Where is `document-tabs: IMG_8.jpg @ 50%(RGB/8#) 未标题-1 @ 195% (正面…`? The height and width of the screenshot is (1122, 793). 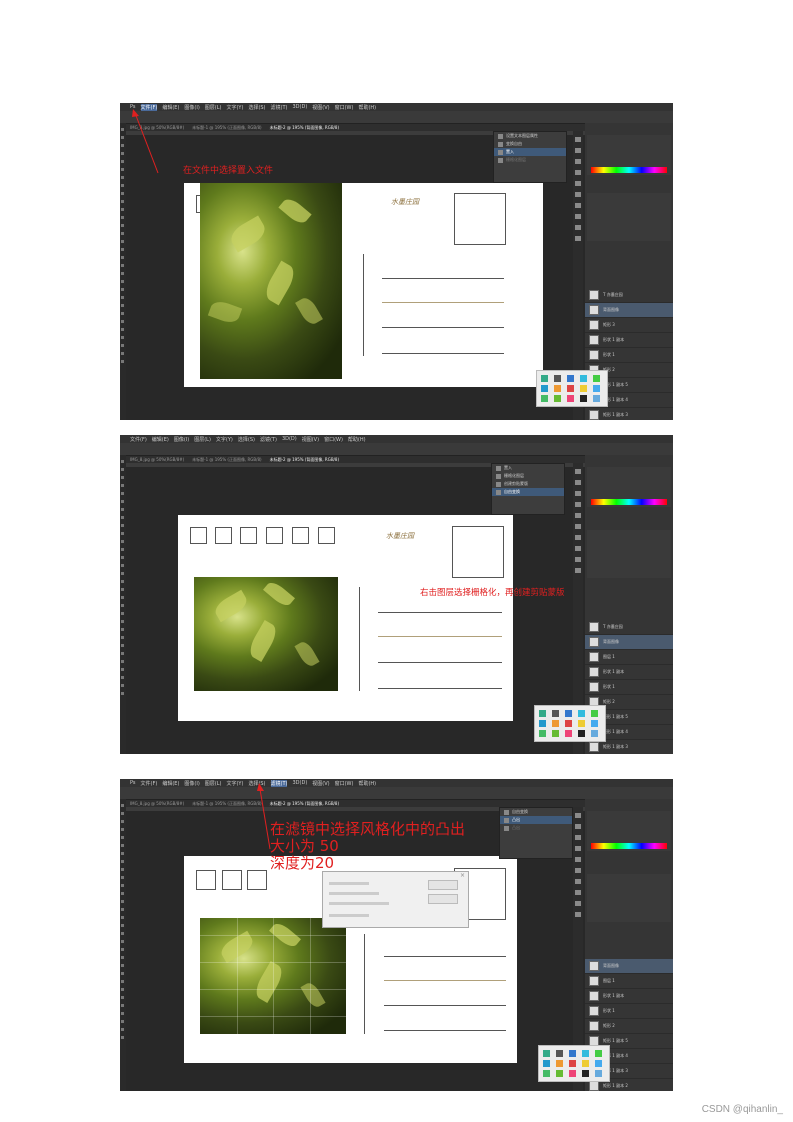 document-tabs: IMG_8.jpg @ 50%(RGB/8#) 未标题-1 @ 195% (正面… is located at coordinates (359, 803).